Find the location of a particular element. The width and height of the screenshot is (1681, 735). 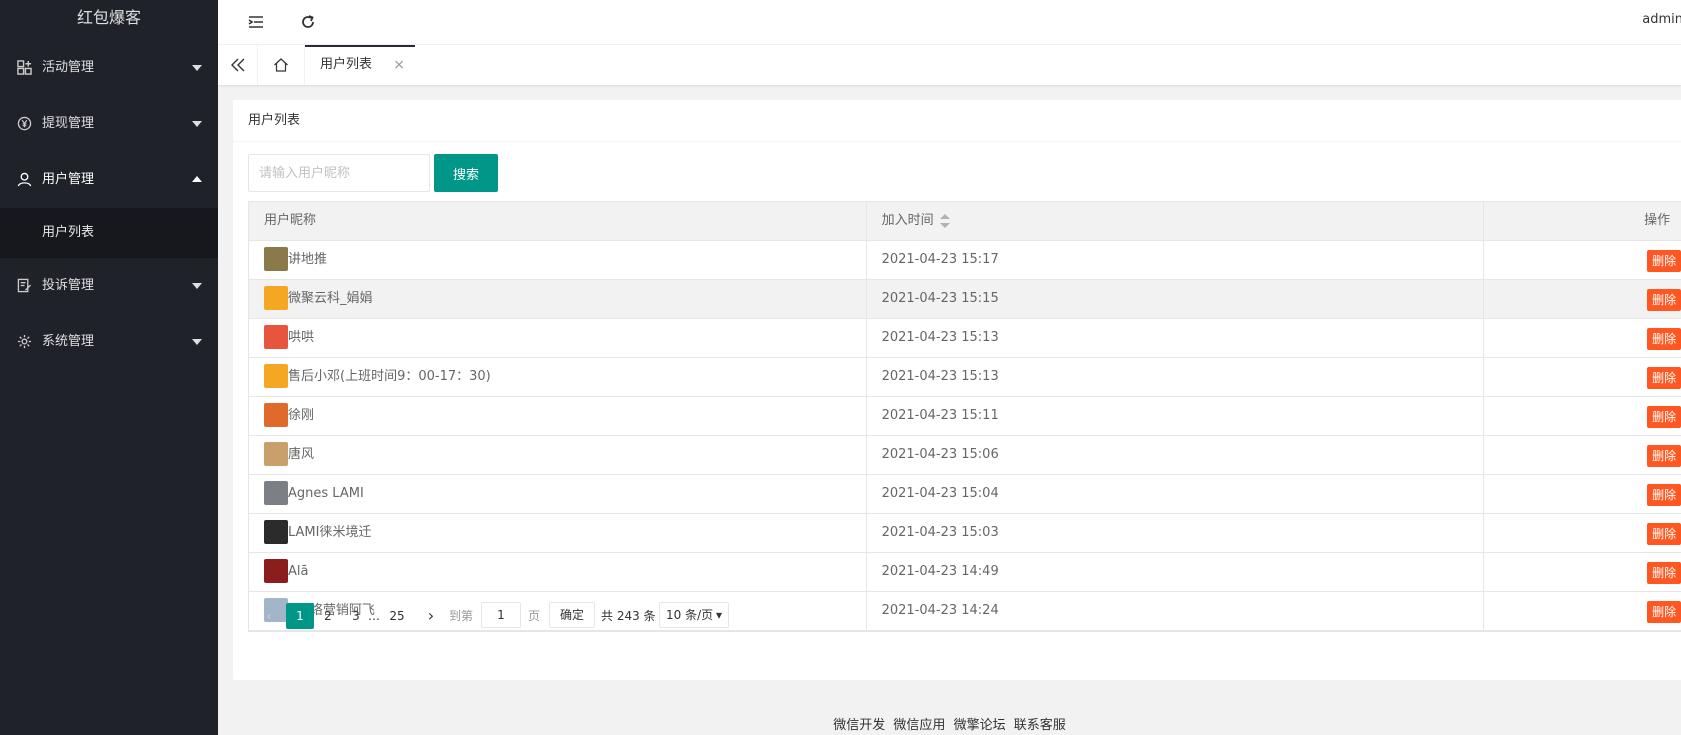

page-unit-label: 页 is located at coordinates (534, 616).